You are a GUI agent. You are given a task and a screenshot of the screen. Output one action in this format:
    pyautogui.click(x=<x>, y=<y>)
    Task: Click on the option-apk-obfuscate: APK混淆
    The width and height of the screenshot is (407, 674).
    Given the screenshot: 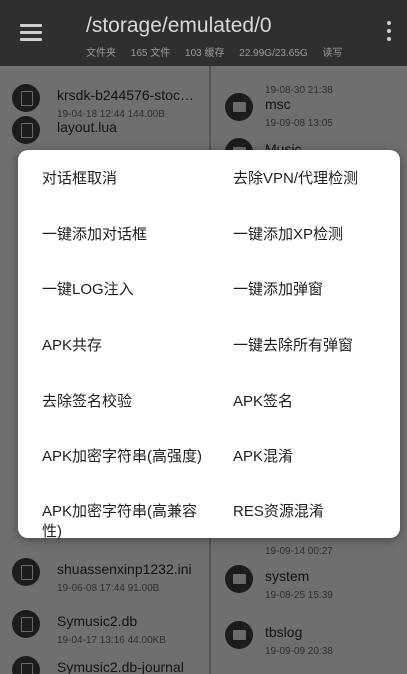 What is the action you would take?
    pyautogui.click(x=313, y=457)
    